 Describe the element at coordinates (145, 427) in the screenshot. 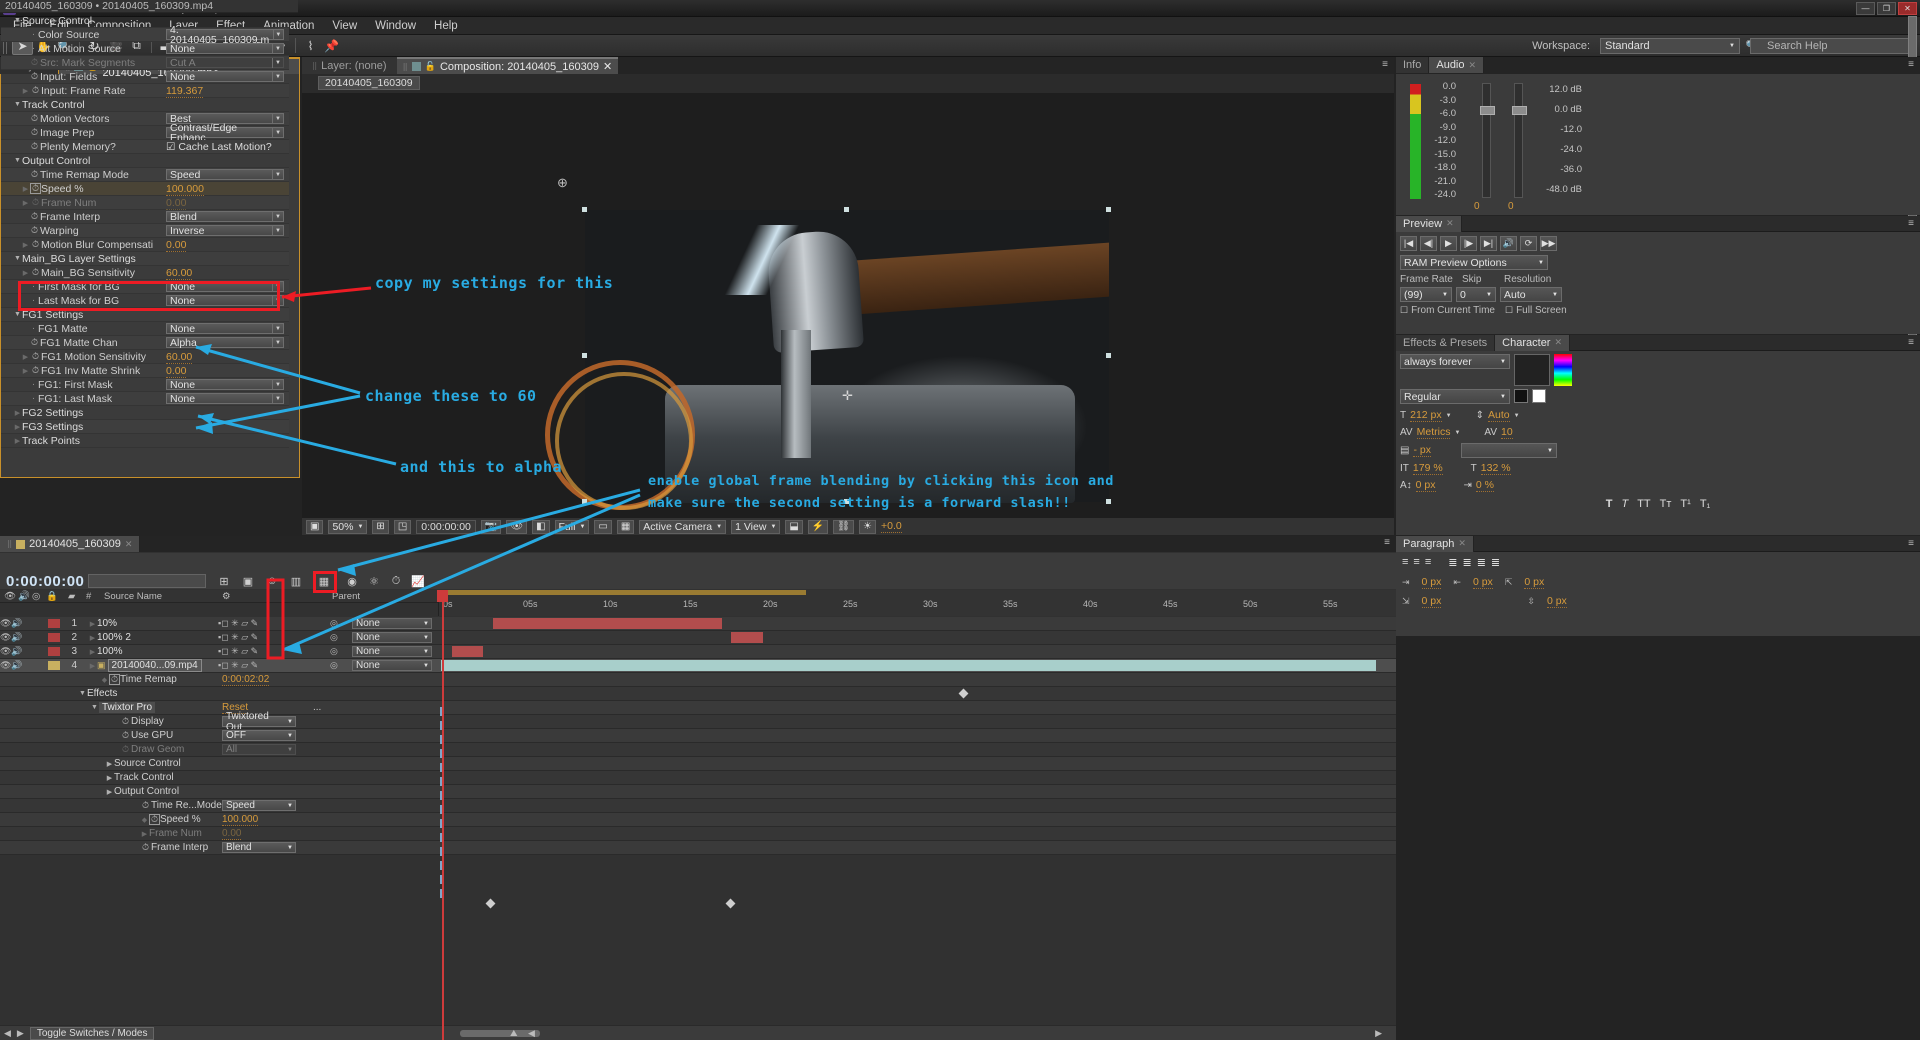

I see `effect-property-row: ▶ FG3 Settings` at that location.